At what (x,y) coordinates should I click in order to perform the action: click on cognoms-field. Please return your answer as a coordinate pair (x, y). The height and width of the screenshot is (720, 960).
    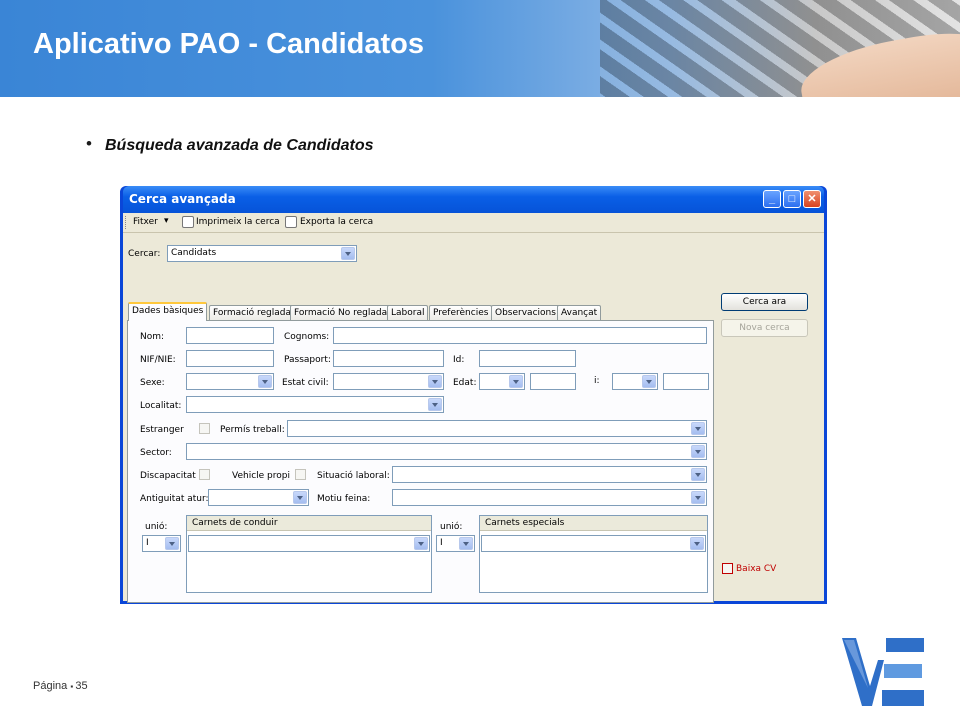
    Looking at the image, I should click on (520, 335).